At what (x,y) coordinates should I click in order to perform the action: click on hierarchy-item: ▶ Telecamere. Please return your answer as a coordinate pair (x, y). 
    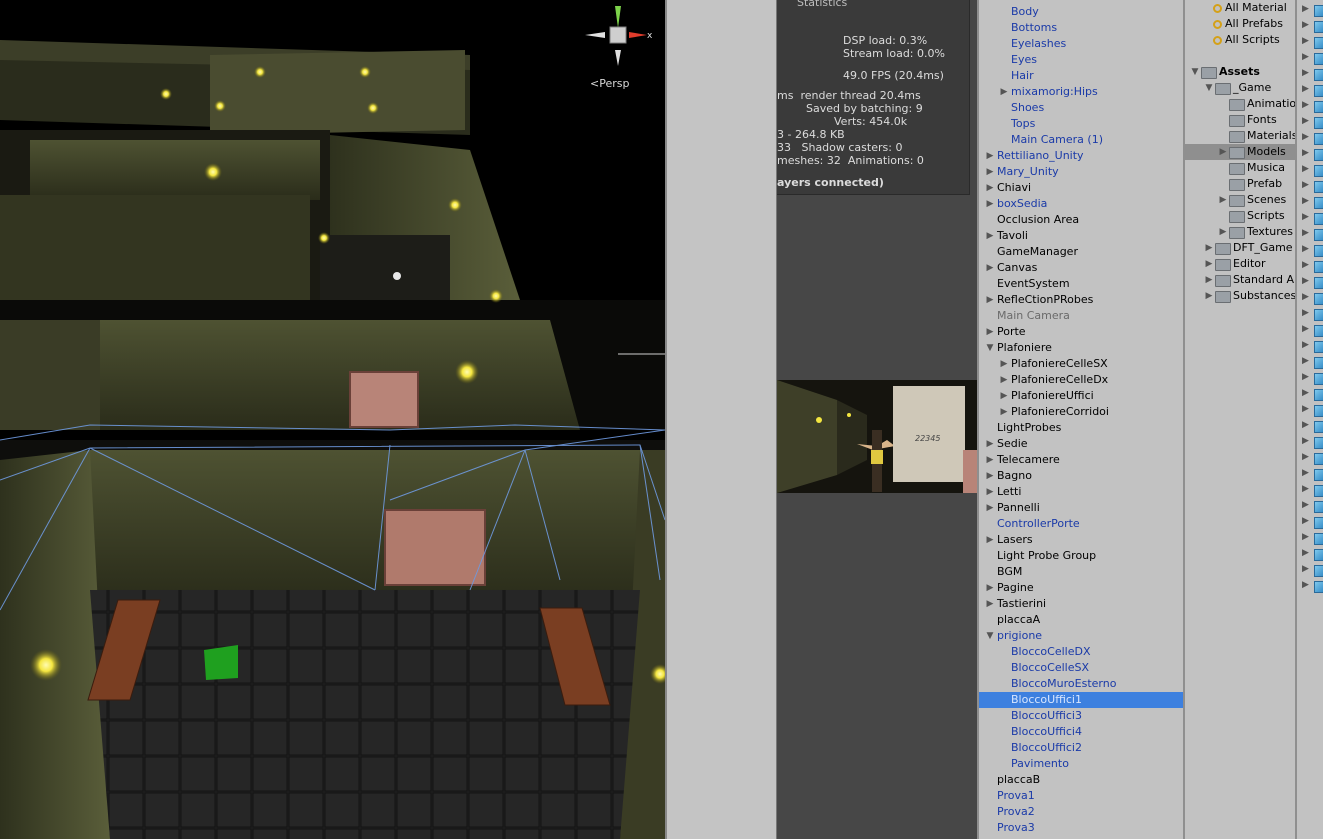
    Looking at the image, I should click on (1081, 460).